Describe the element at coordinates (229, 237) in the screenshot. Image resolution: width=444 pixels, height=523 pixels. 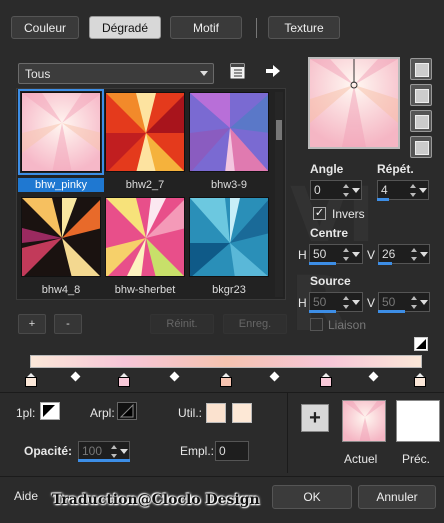
I see `gradient-thumb-bkgr23` at that location.